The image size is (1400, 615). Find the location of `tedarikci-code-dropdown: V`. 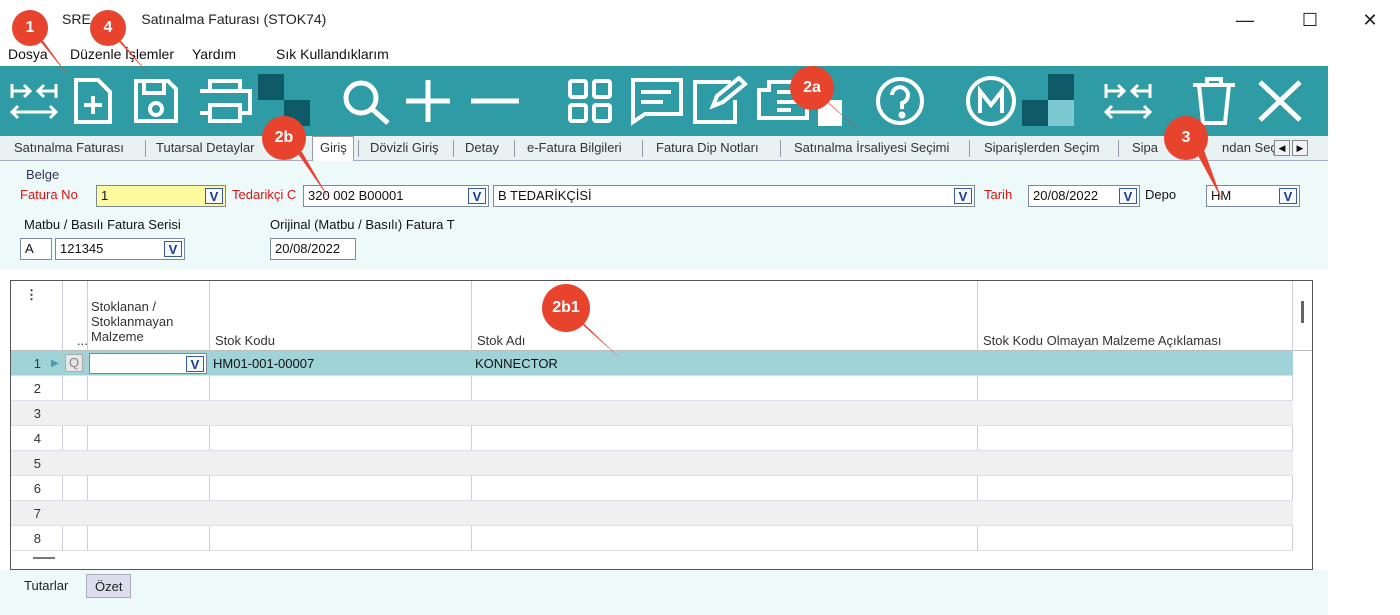

tedarikci-code-dropdown: V is located at coordinates (477, 196).